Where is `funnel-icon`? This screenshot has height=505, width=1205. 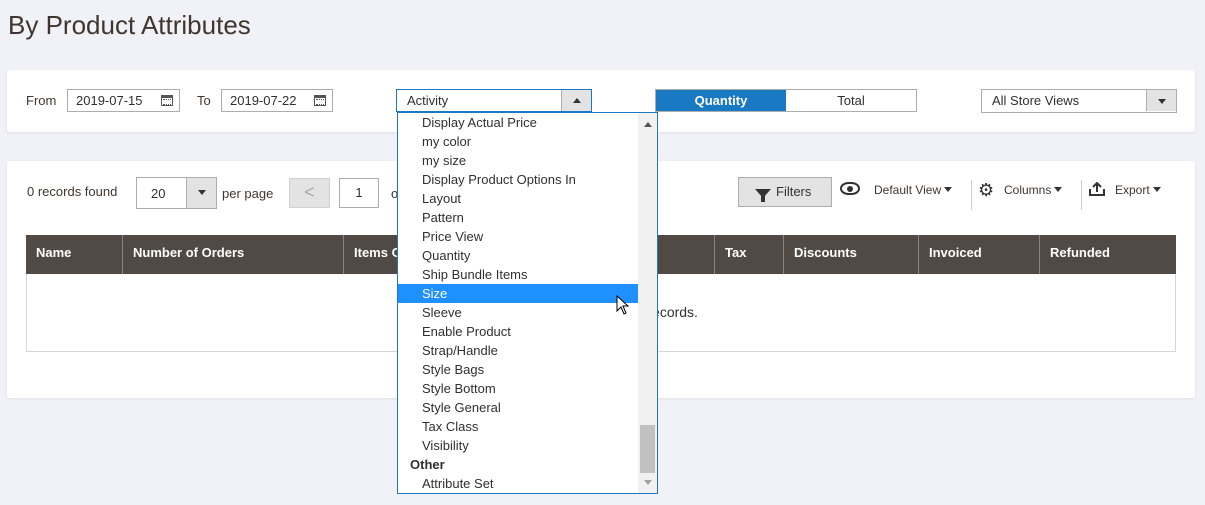
funnel-icon is located at coordinates (763, 195).